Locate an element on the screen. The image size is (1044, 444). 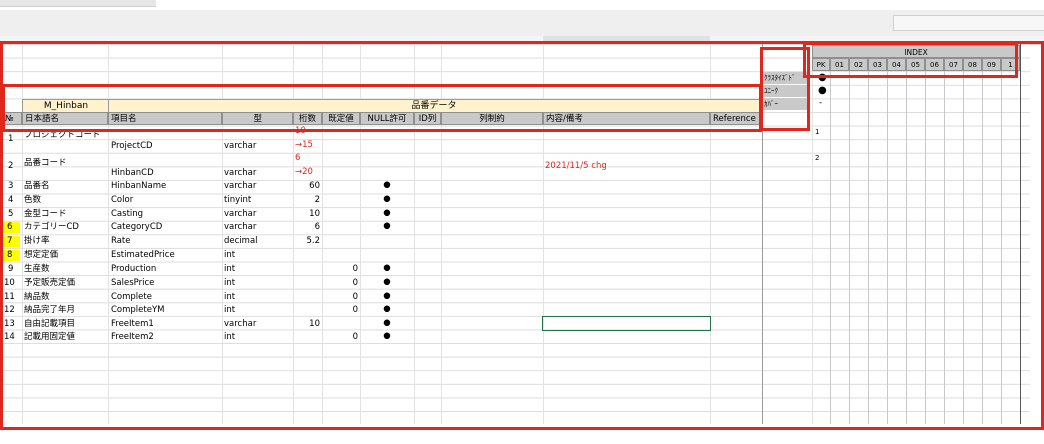
name-box is located at coordinates (968, 23).